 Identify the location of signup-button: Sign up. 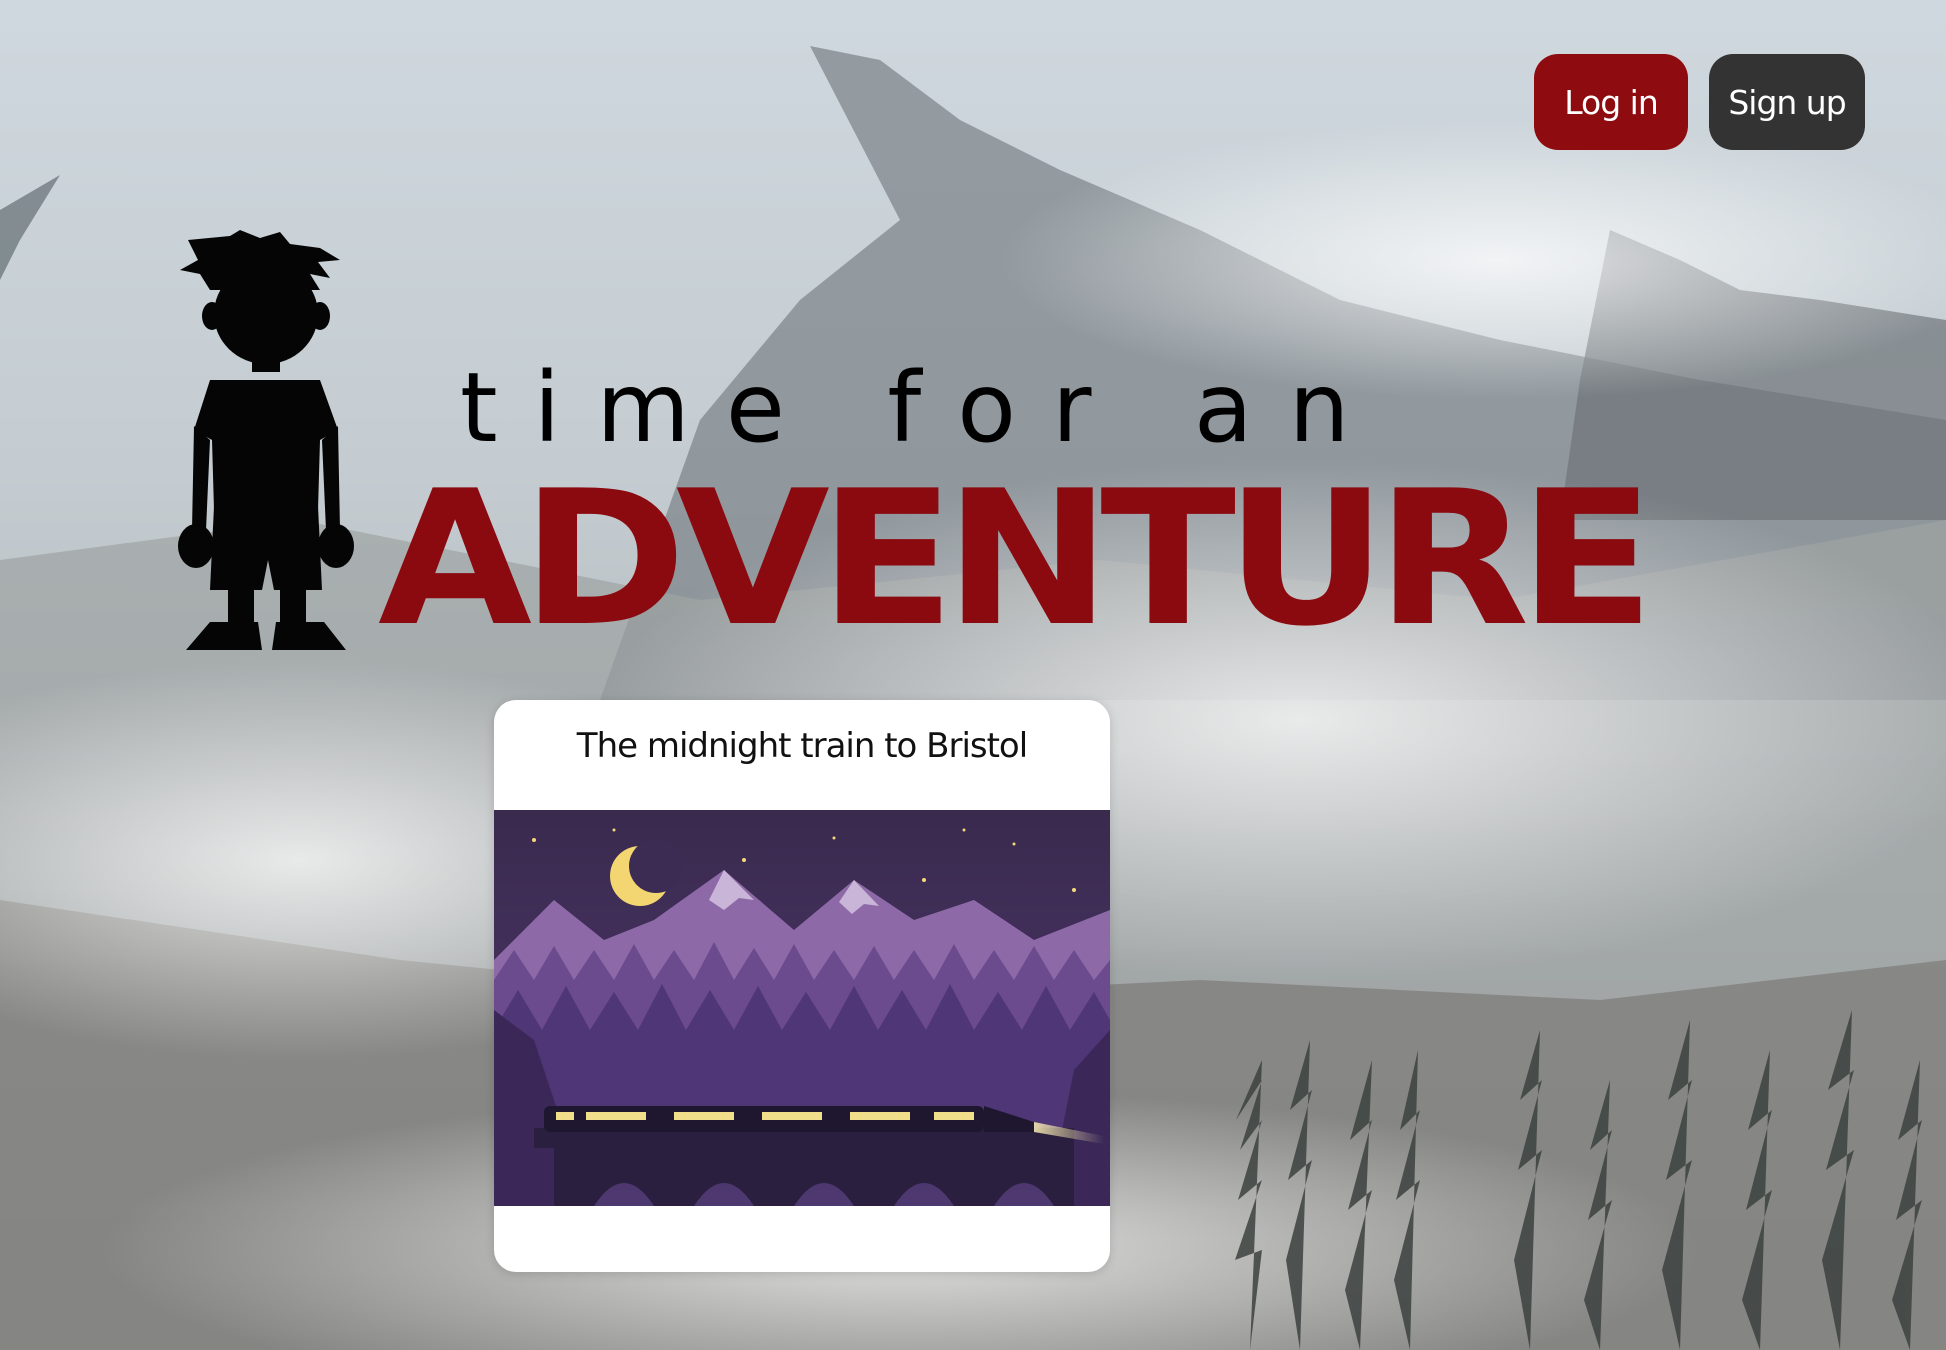
(1787, 102).